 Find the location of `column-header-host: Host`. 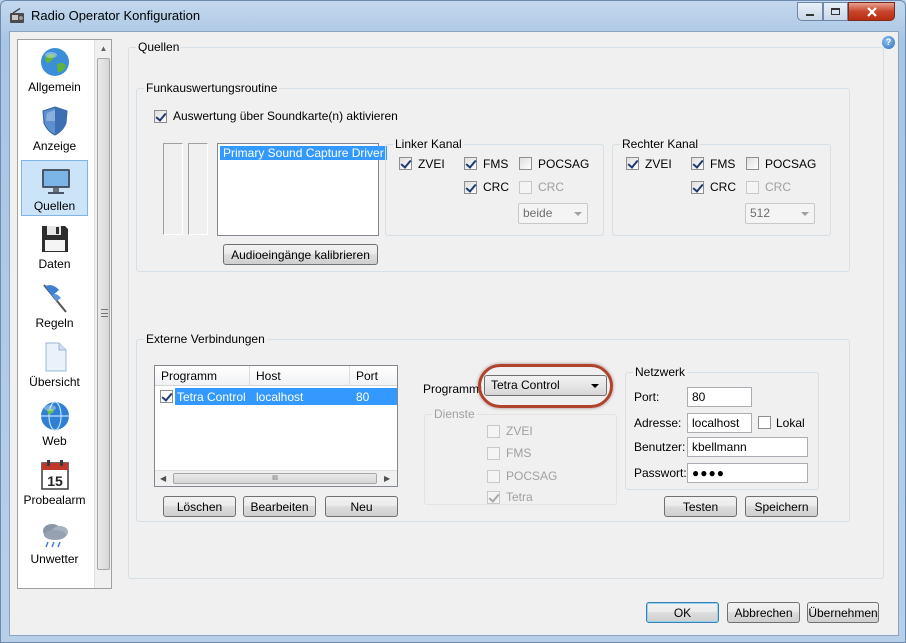

column-header-host: Host is located at coordinates (268, 376).